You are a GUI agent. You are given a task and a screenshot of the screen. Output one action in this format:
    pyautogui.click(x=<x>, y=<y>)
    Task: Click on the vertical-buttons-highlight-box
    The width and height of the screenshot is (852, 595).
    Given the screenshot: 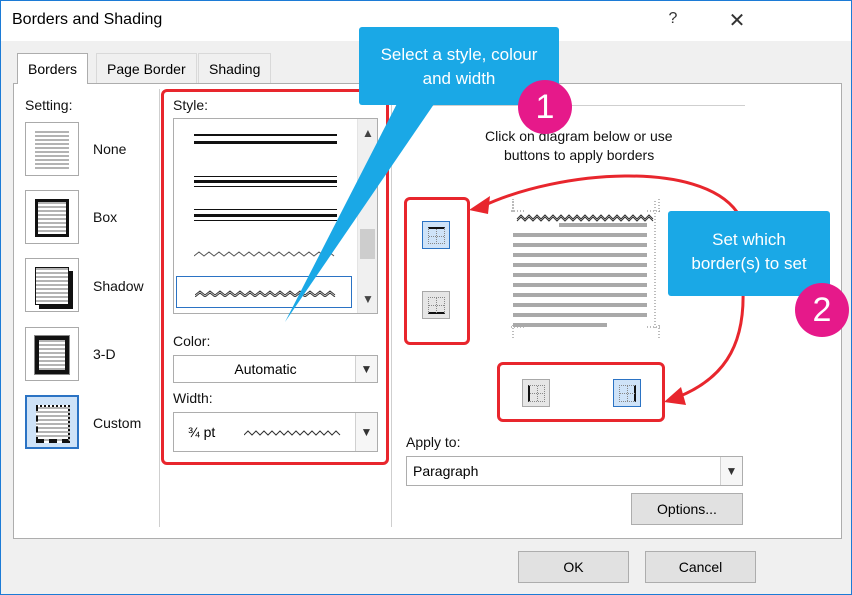 What is the action you would take?
    pyautogui.click(x=437, y=271)
    